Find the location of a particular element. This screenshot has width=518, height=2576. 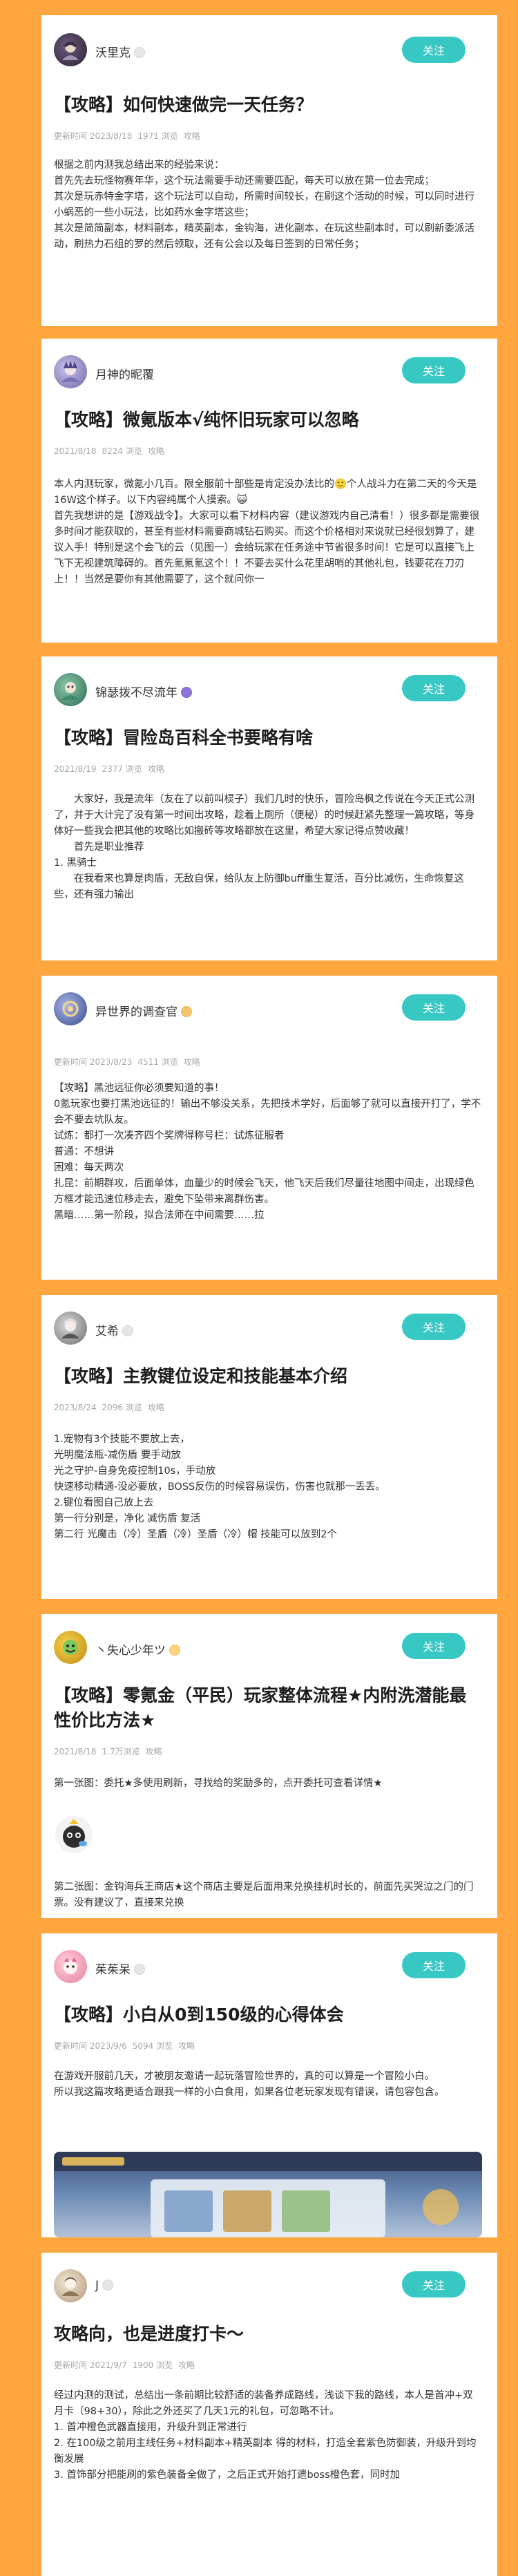

view-count: 1971 浏览 is located at coordinates (157, 136).